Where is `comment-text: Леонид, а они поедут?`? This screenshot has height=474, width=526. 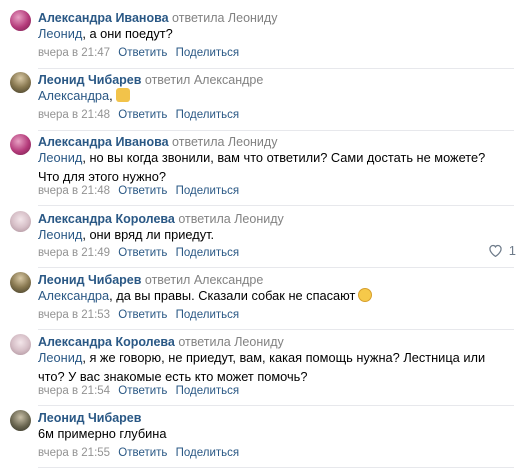 comment-text: Леонид, а они поедут? is located at coordinates (105, 33).